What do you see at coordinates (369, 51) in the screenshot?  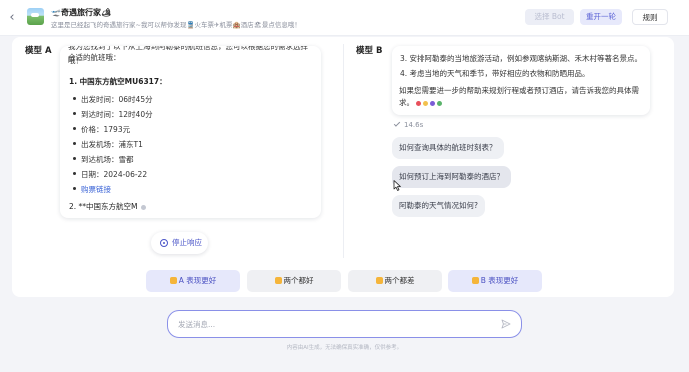 I see `model-b-label: 模型 B` at bounding box center [369, 51].